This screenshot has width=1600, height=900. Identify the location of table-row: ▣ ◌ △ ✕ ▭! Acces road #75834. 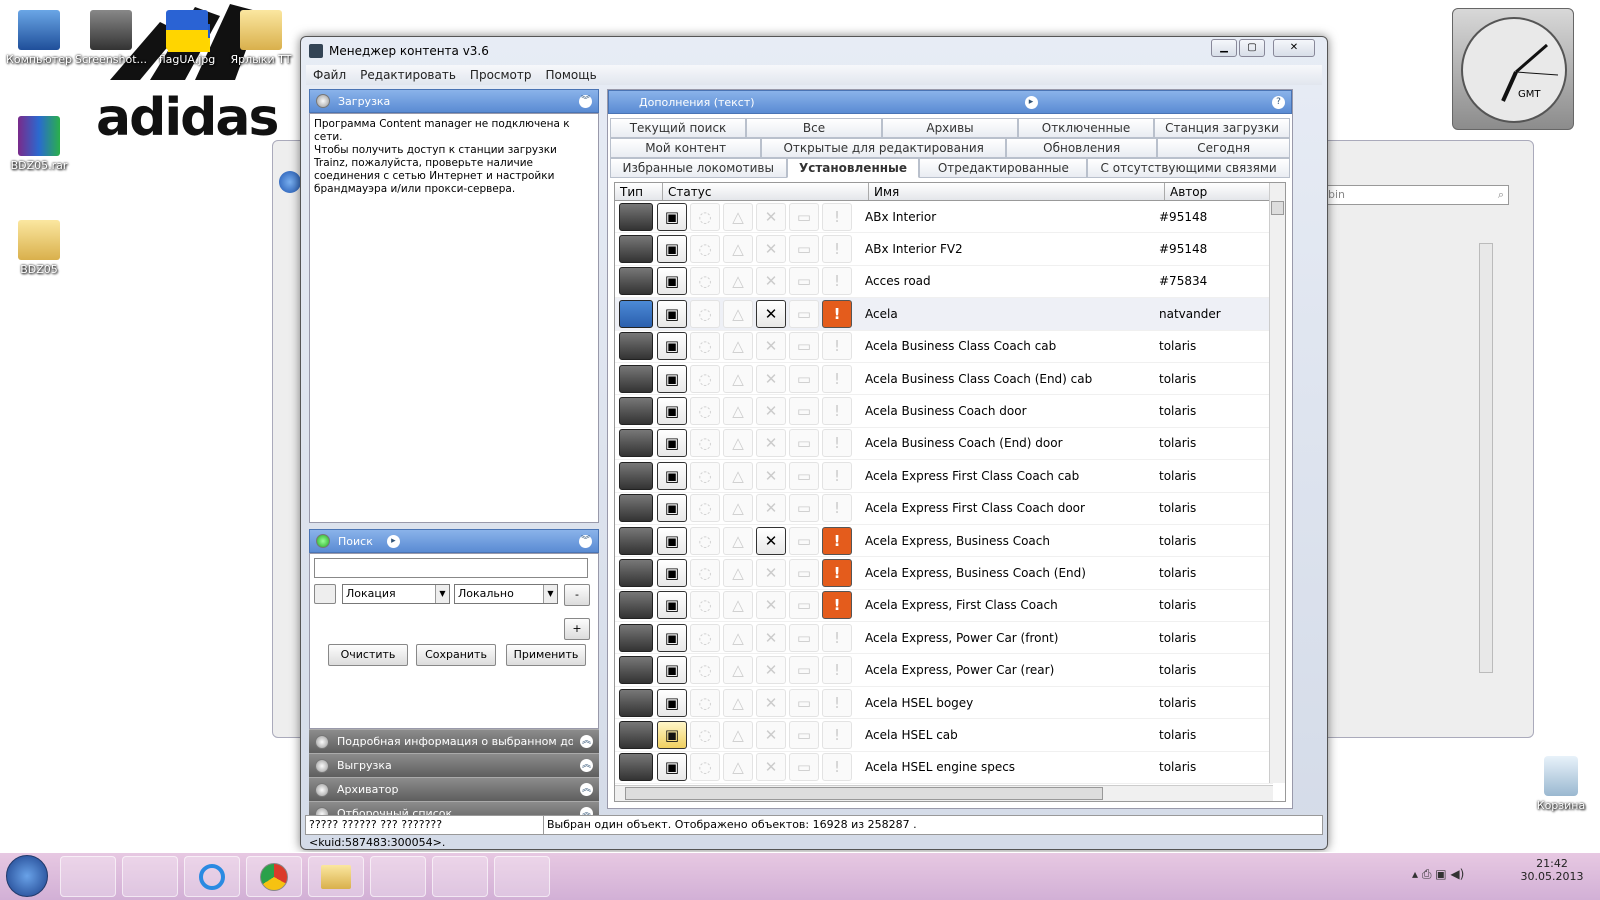
(944, 282).